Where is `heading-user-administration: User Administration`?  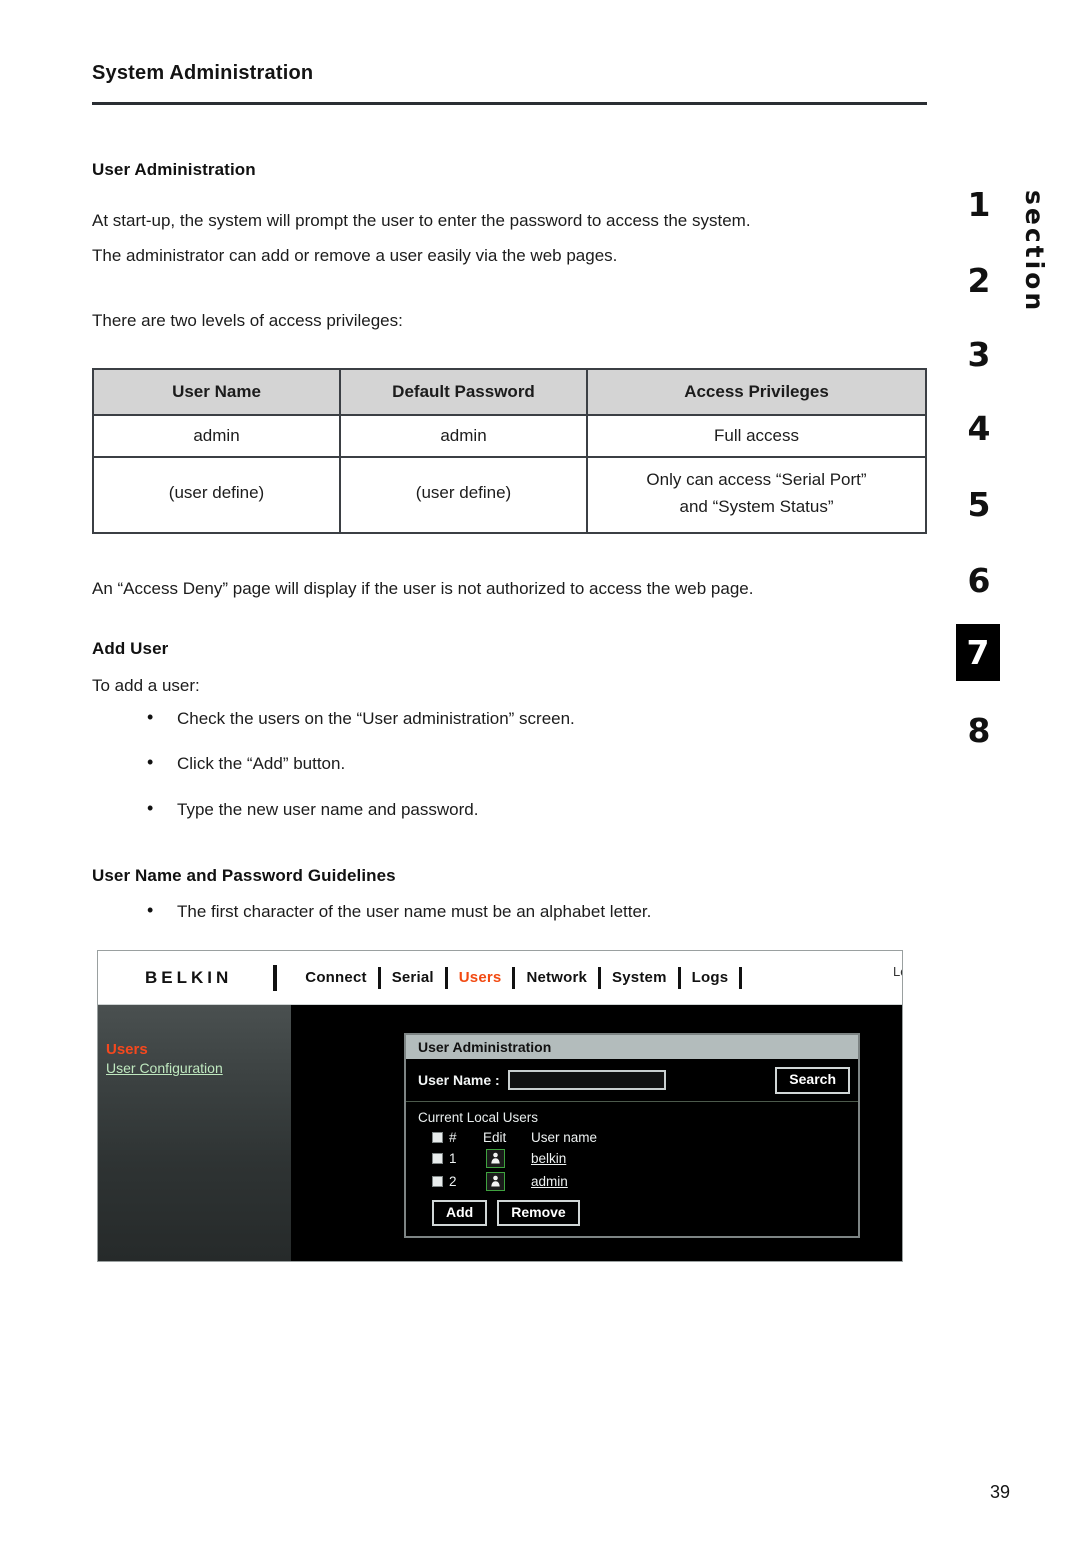
heading-user-administration: User Administration is located at coordinates (174, 169).